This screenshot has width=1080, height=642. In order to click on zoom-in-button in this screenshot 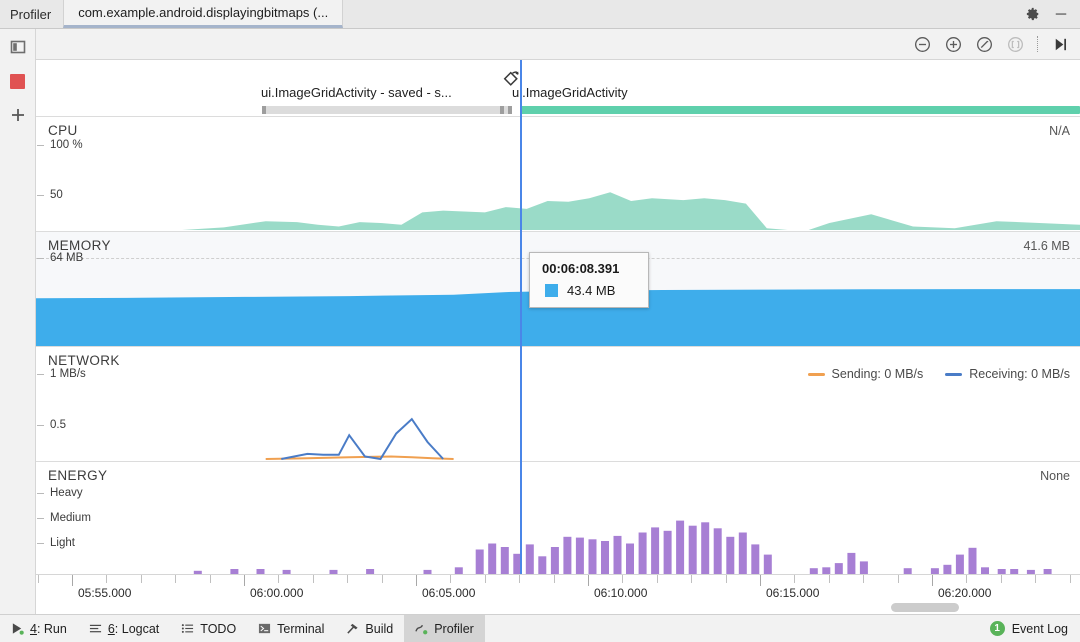, I will do `click(953, 44)`.